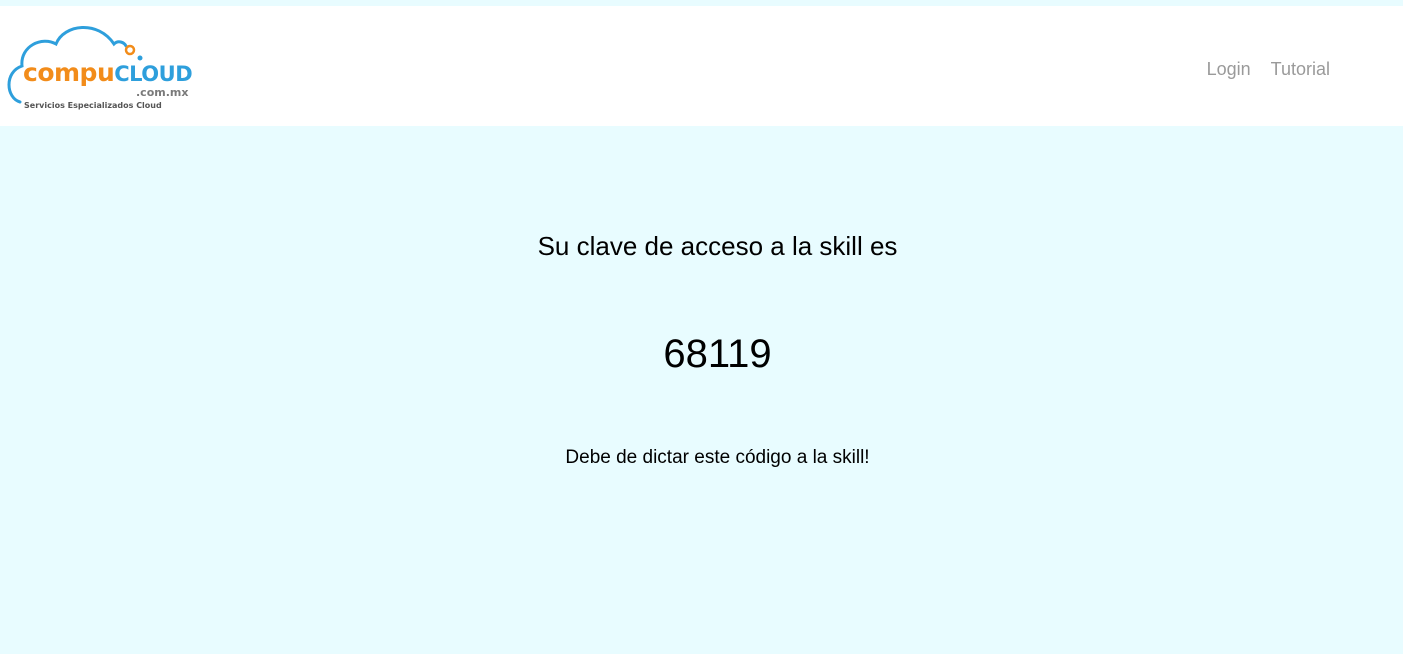  What do you see at coordinates (153, 74) in the screenshot?
I see `logo-cloud: CLOUD` at bounding box center [153, 74].